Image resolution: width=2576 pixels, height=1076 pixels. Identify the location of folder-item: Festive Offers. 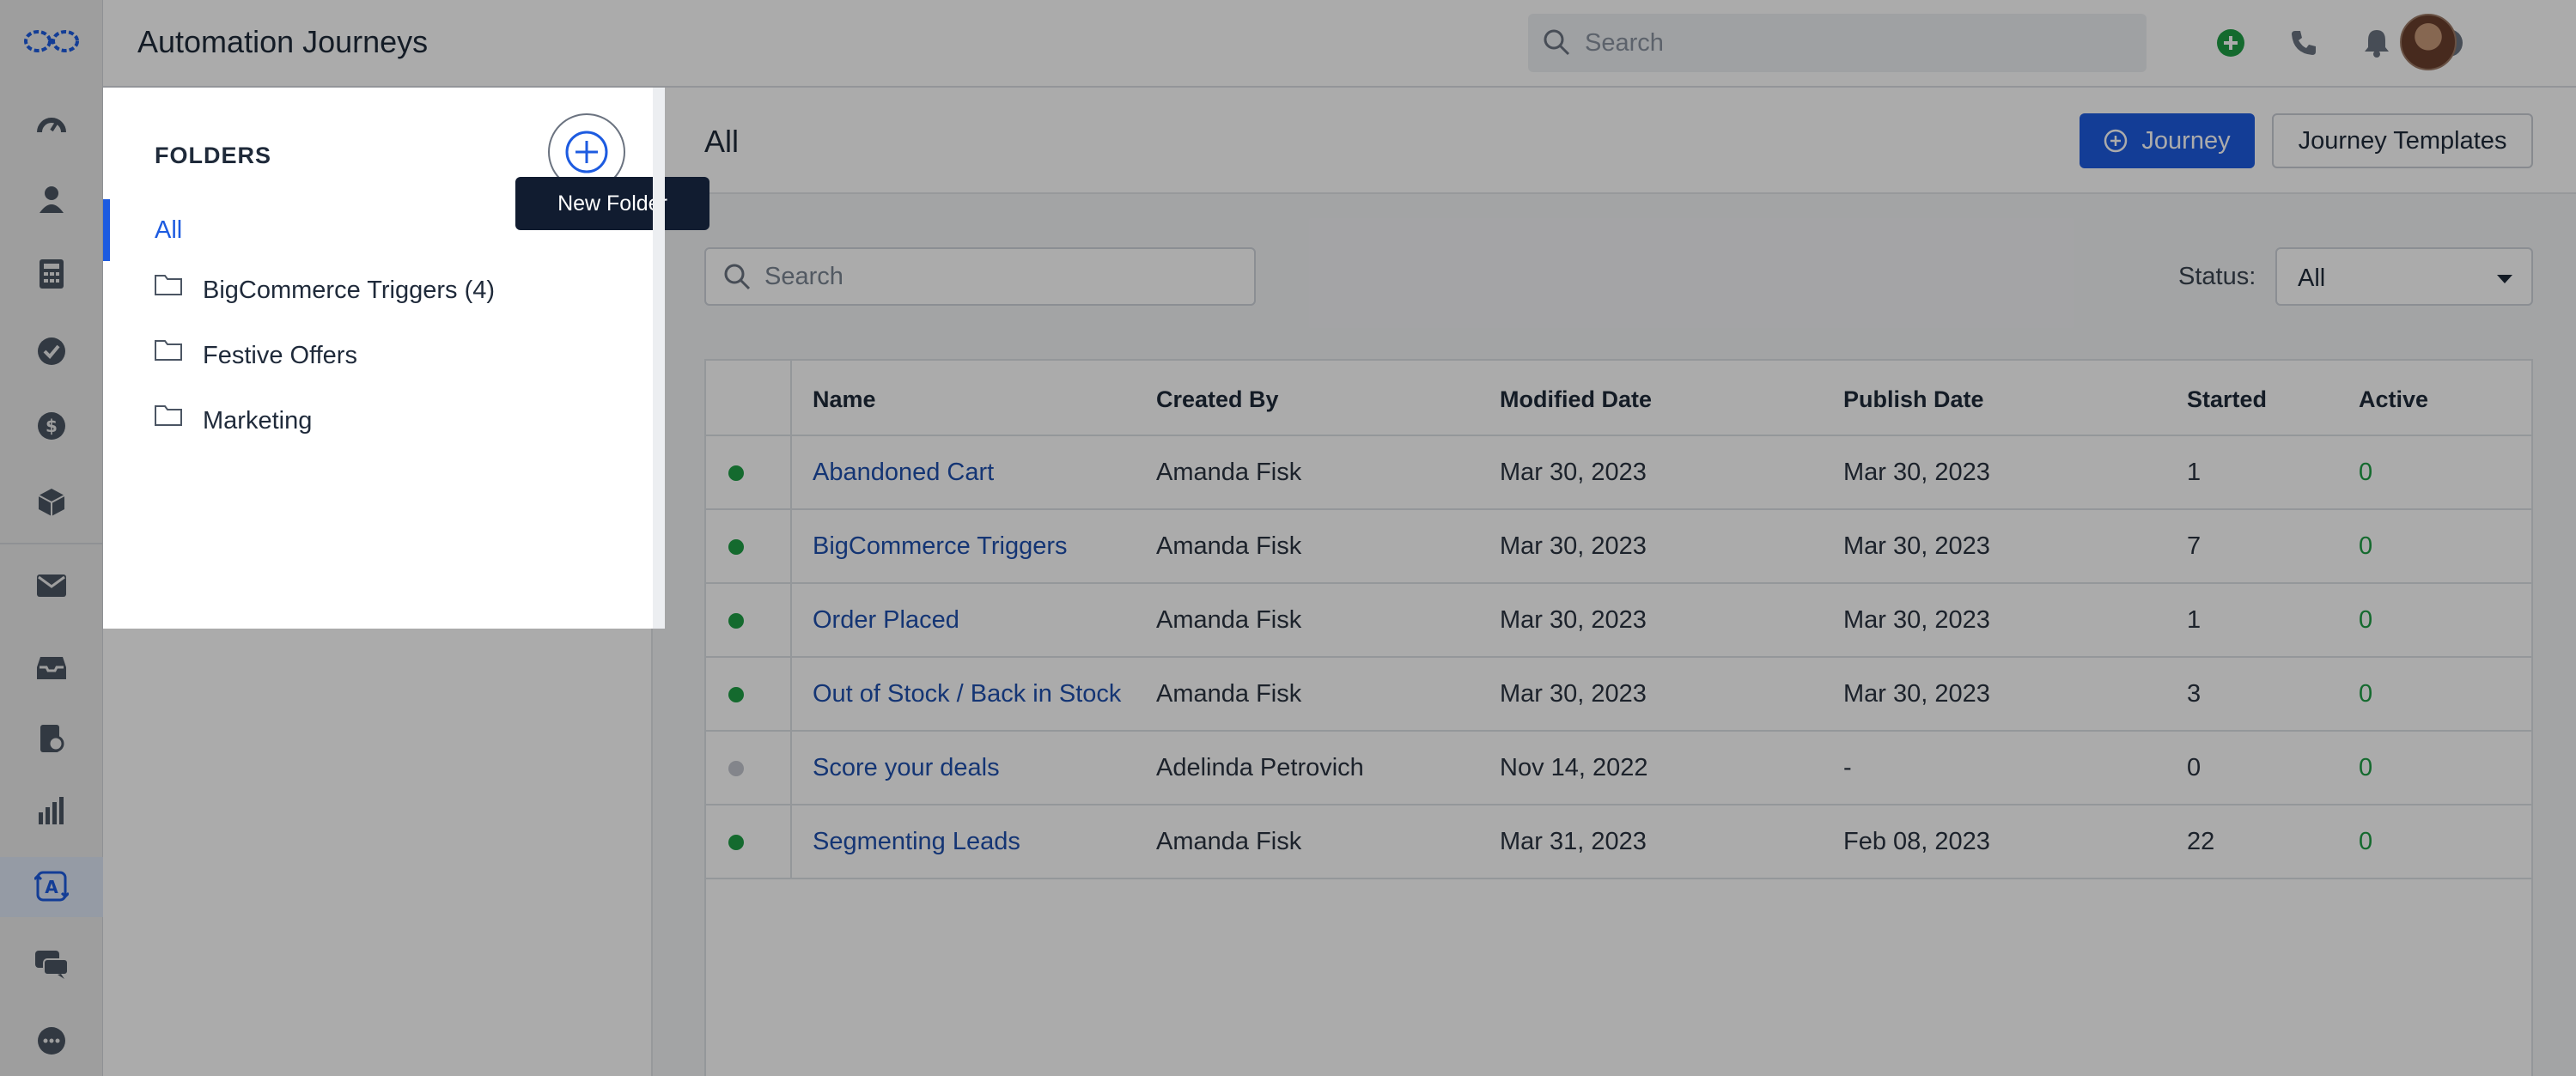
(378, 357).